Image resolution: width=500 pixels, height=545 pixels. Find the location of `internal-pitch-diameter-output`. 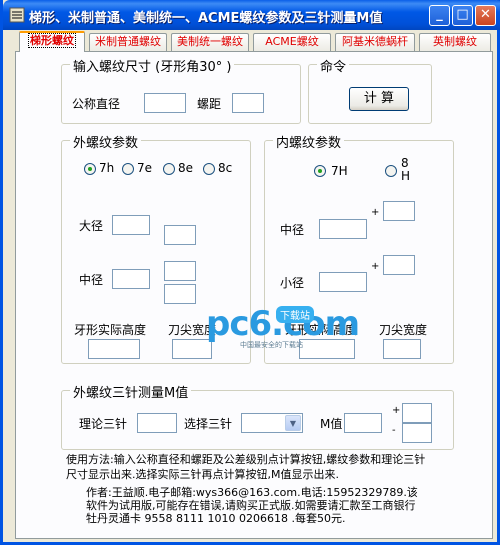

internal-pitch-diameter-output is located at coordinates (343, 229).